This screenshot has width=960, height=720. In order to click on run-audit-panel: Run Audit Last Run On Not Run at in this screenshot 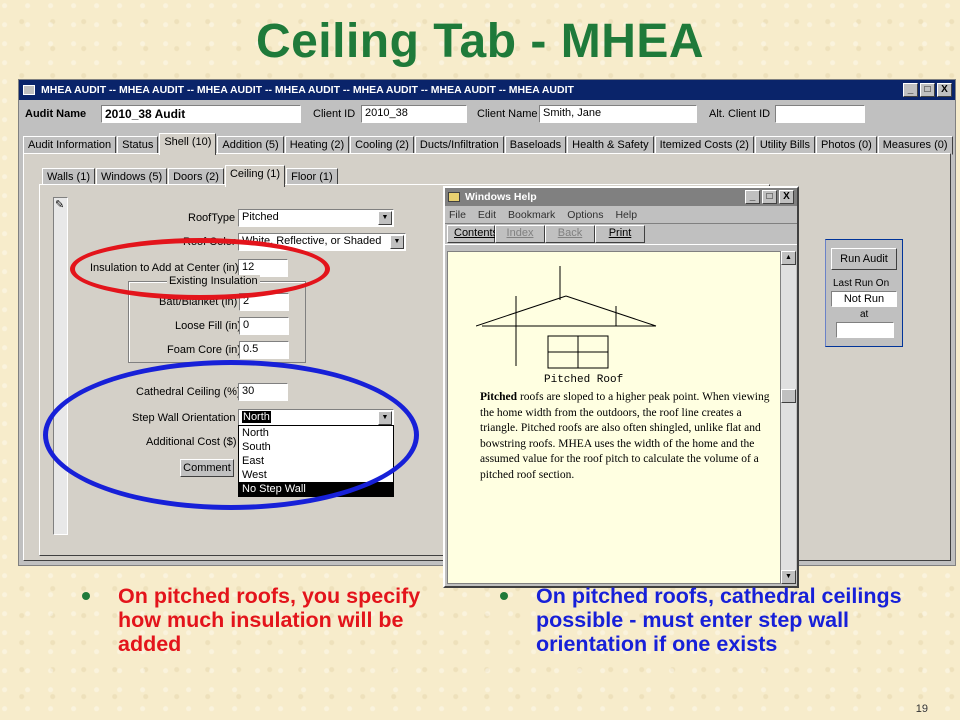, I will do `click(864, 293)`.